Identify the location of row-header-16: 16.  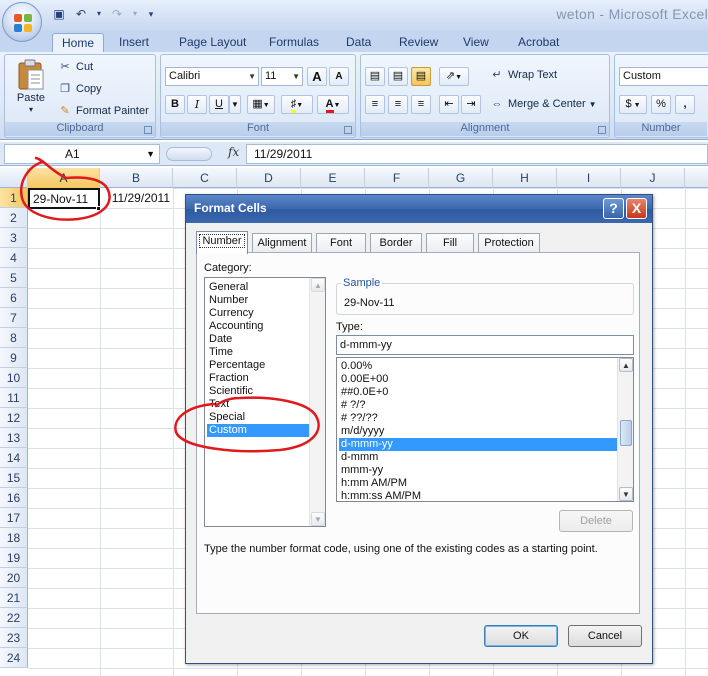
(14, 498).